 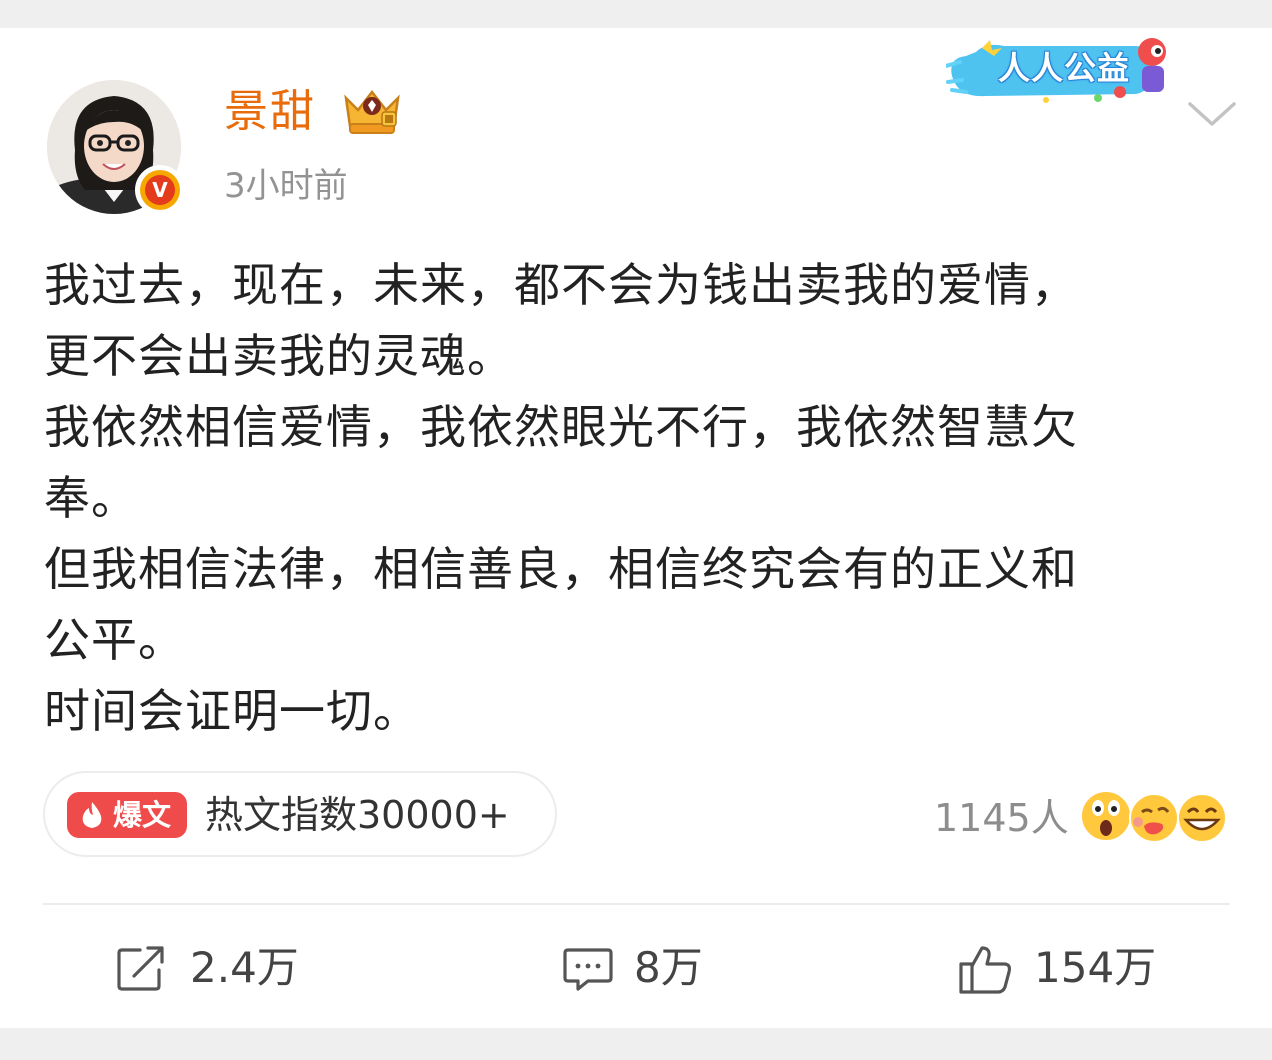 I want to click on share-button: 2.4万, so click(x=216, y=969).